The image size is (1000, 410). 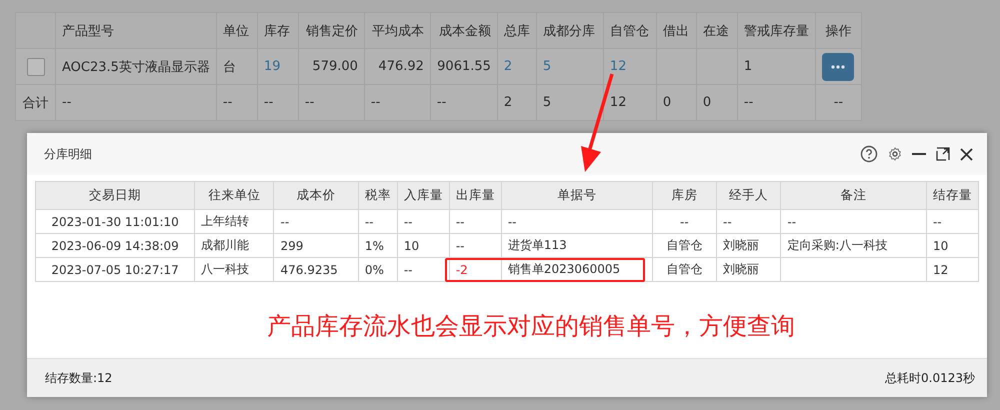 I want to click on column-header: 单位, so click(x=237, y=30).